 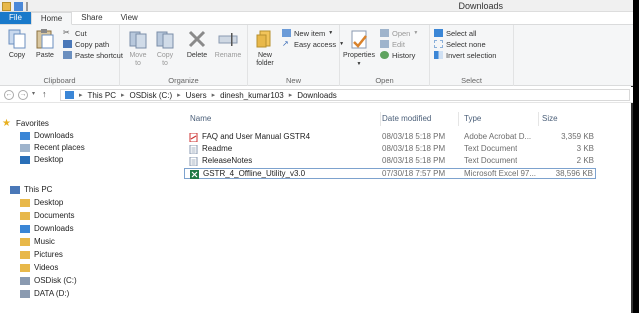 I want to click on copy-to-button: Copy to, so click(x=165, y=48).